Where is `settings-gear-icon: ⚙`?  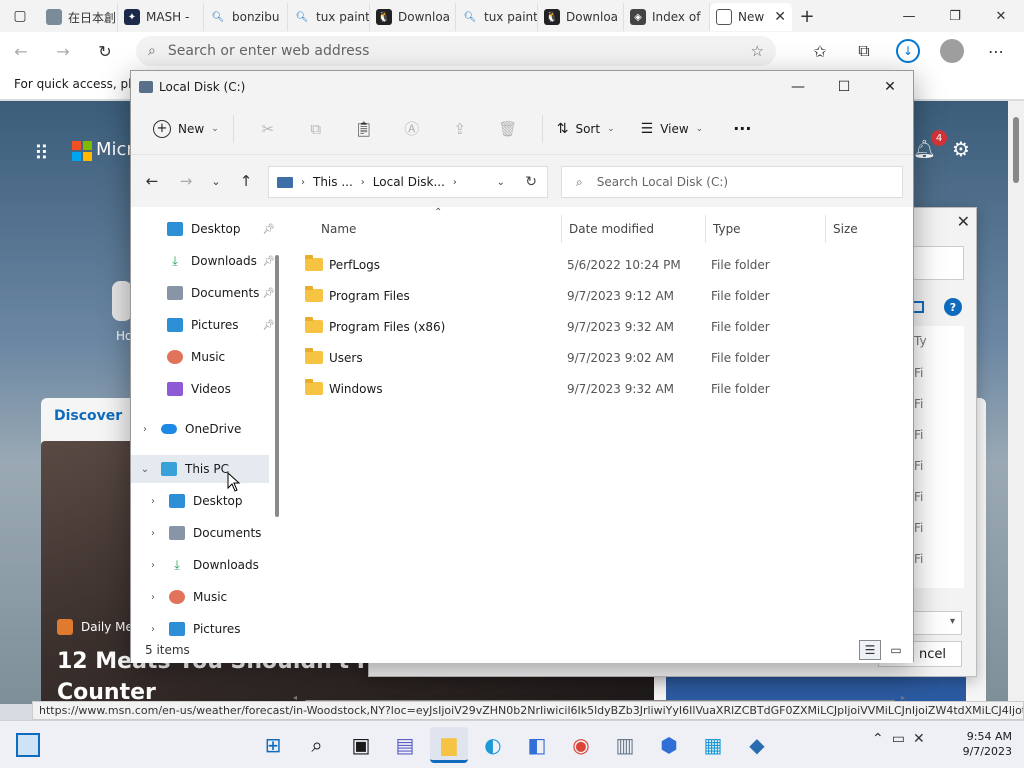
settings-gear-icon: ⚙ is located at coordinates (961, 149).